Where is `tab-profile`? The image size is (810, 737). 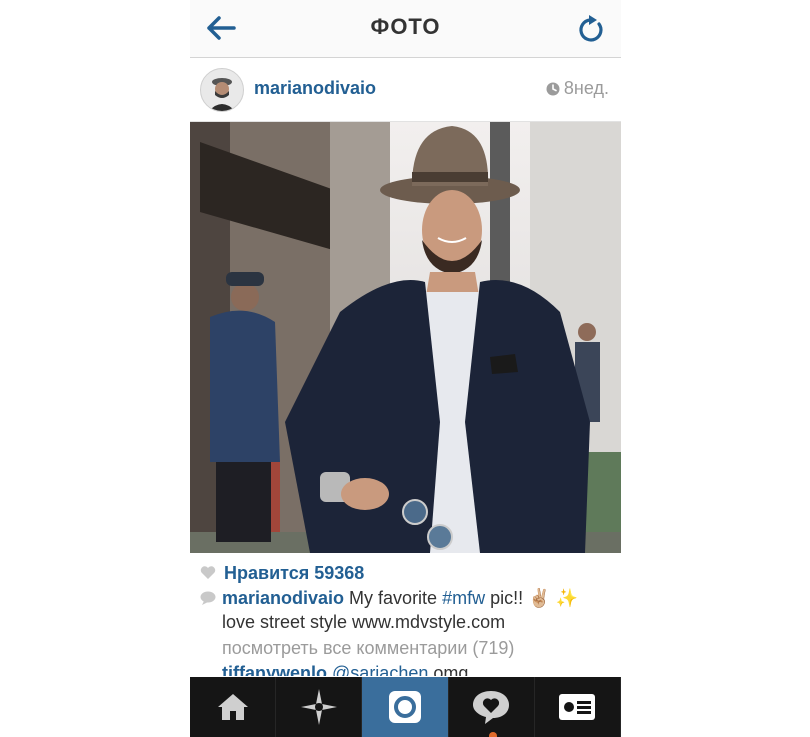 tab-profile is located at coordinates (578, 707).